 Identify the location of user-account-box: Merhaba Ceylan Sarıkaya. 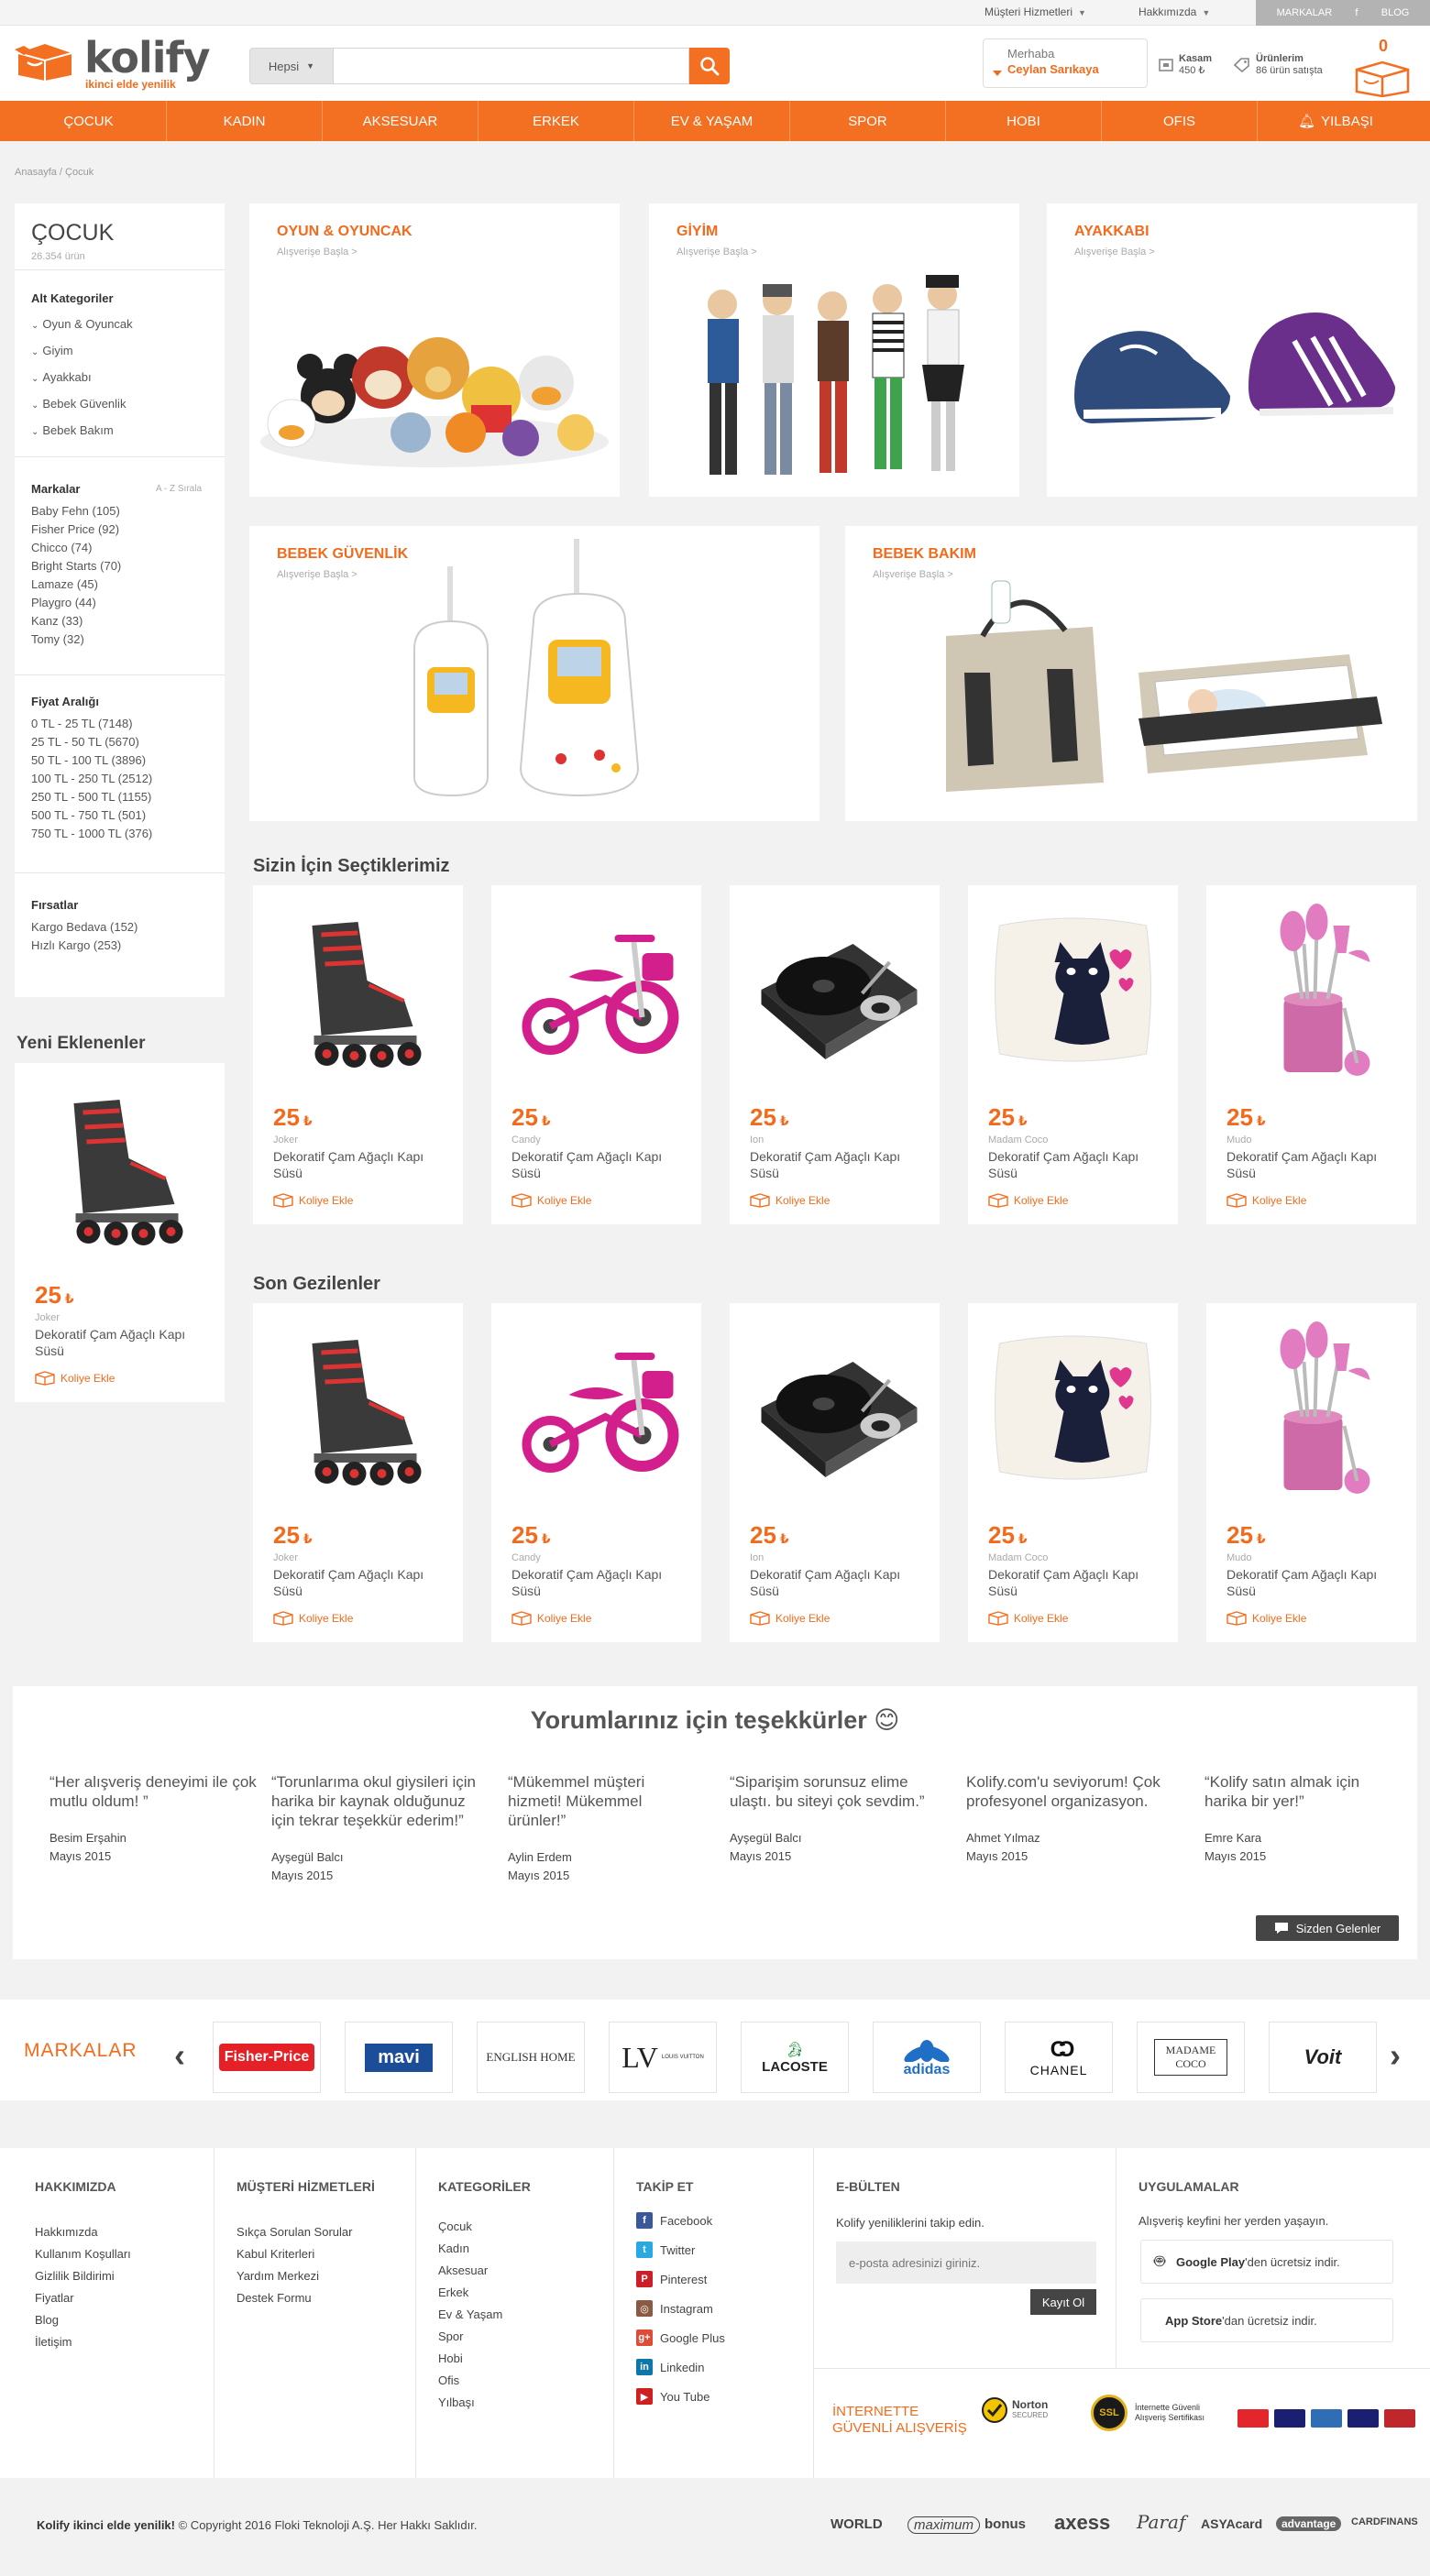
(1065, 63).